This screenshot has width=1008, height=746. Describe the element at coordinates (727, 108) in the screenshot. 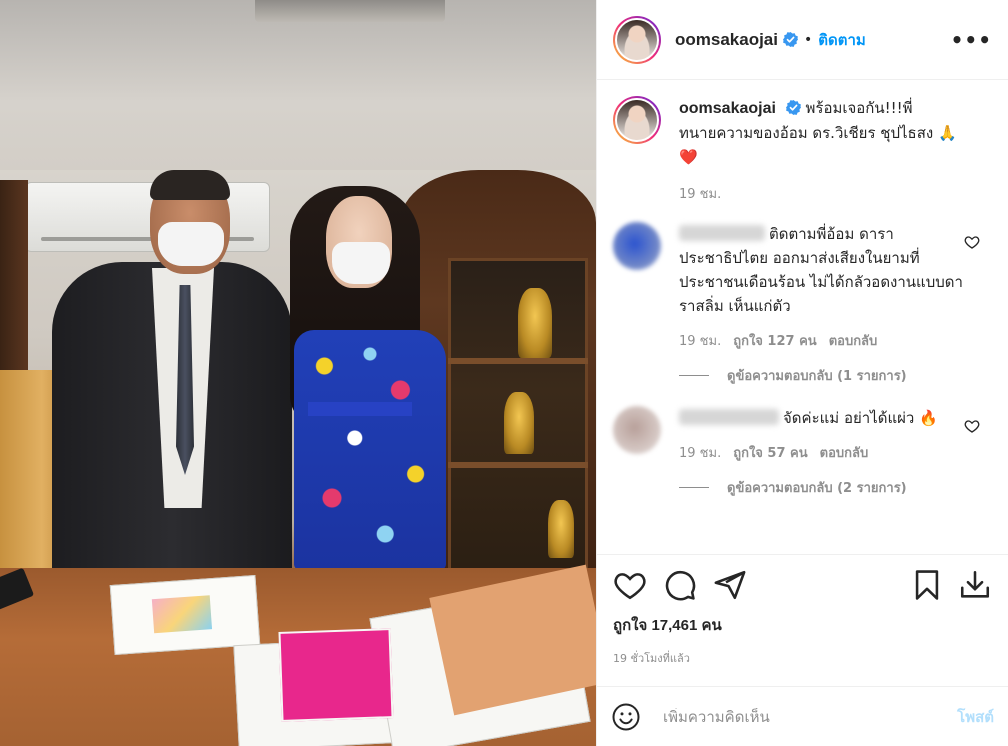

I see `caption-author: oomsakaojai` at that location.